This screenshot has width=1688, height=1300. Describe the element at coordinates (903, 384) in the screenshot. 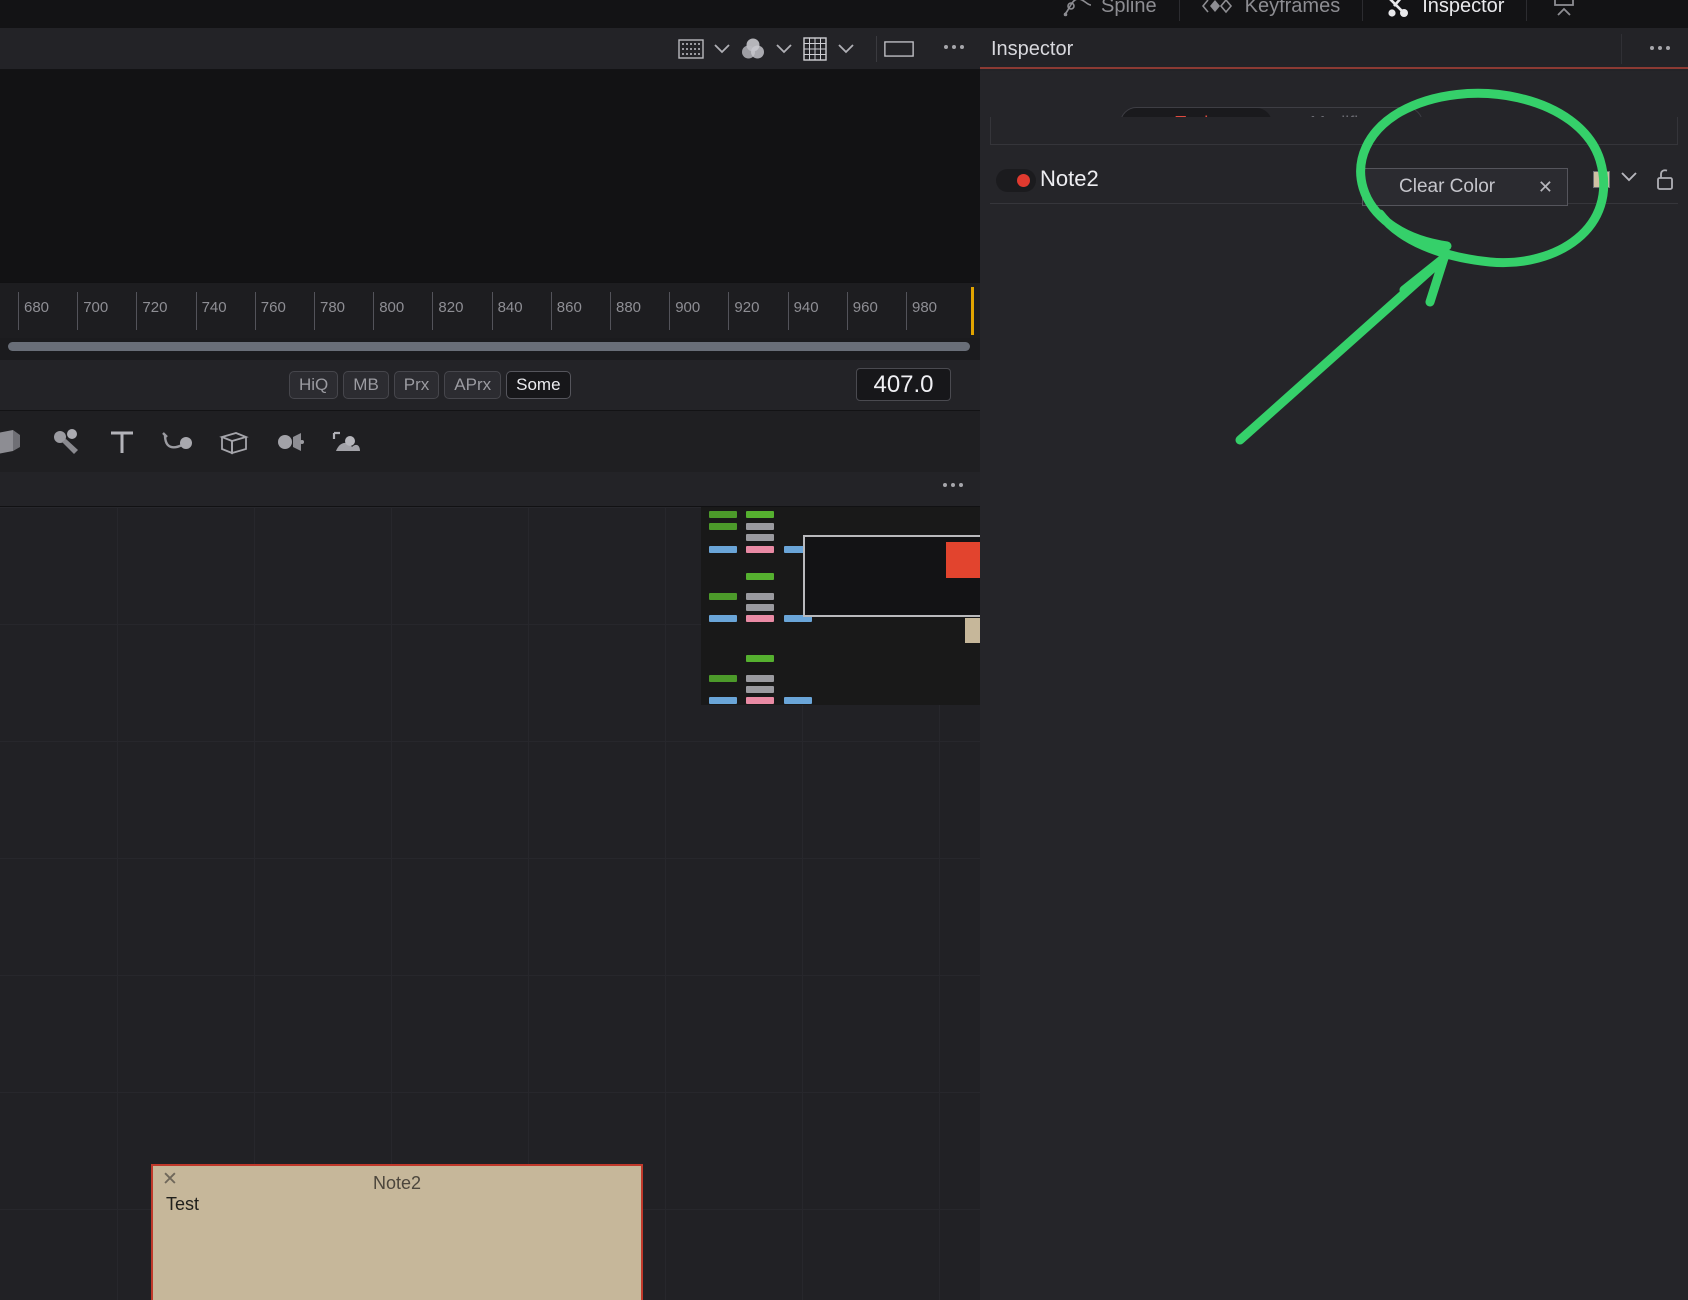

I see `current-frame-field: 407.0` at that location.